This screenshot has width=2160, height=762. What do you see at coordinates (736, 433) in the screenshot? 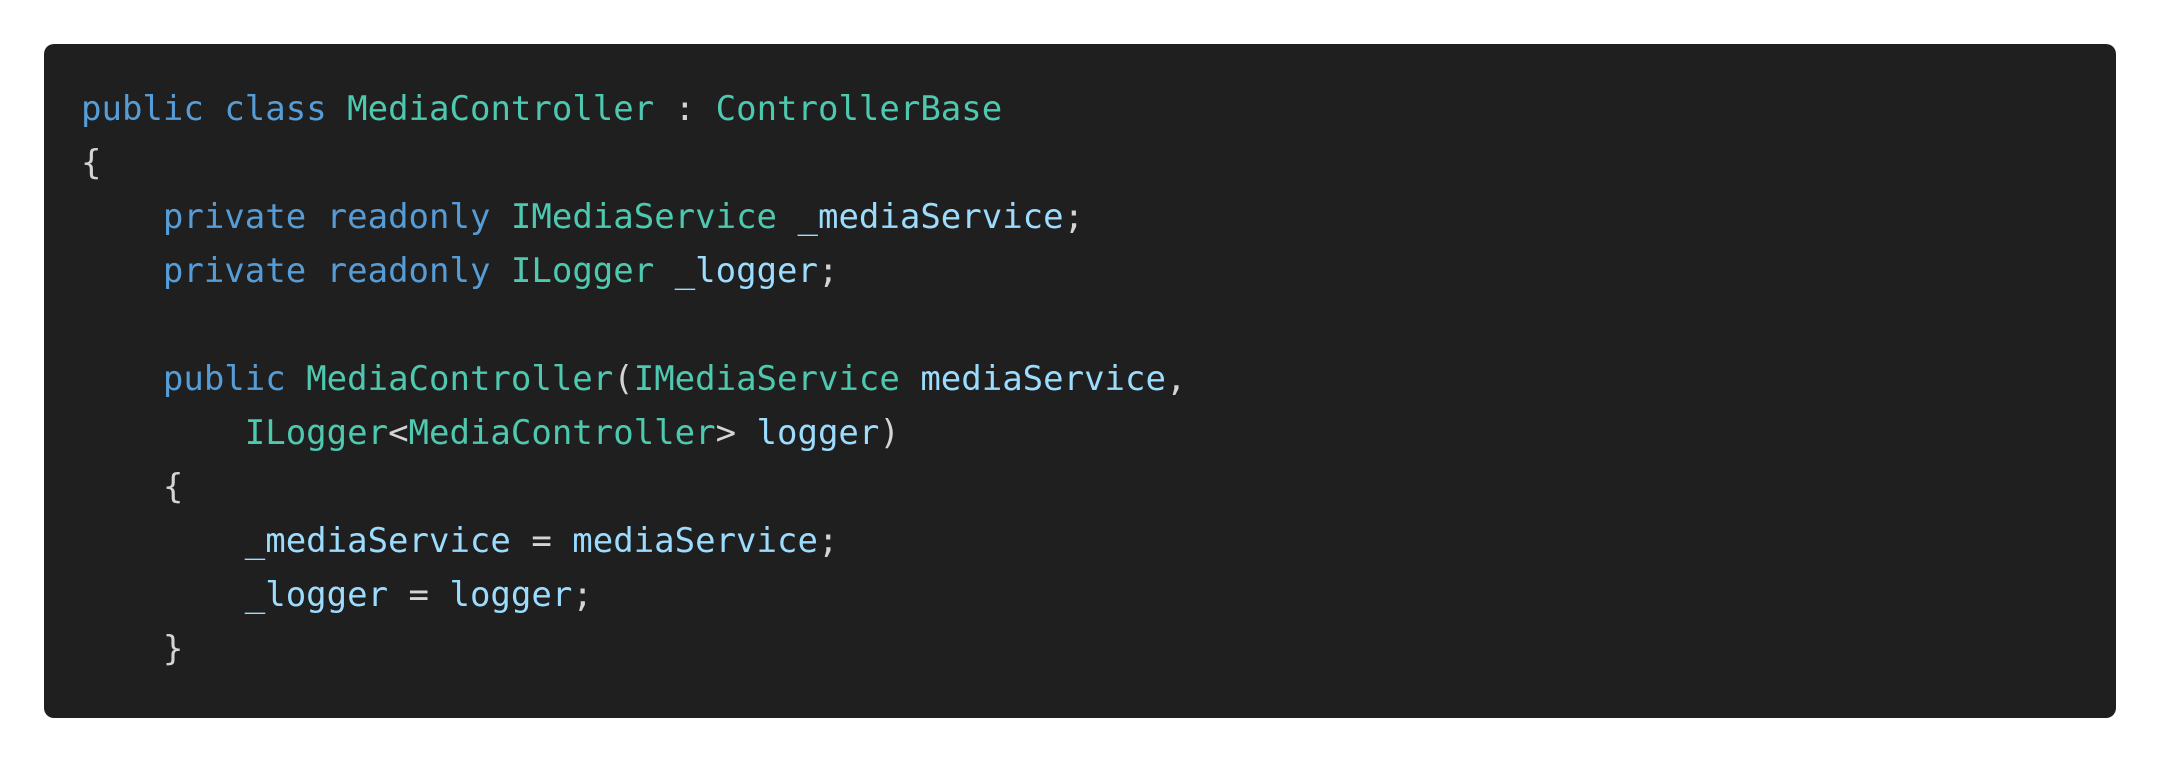
I see `code-token: >` at bounding box center [736, 433].